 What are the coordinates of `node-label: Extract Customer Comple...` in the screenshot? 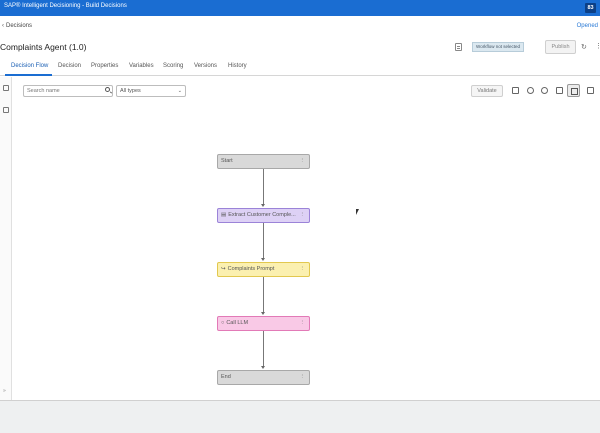 It's located at (262, 215).